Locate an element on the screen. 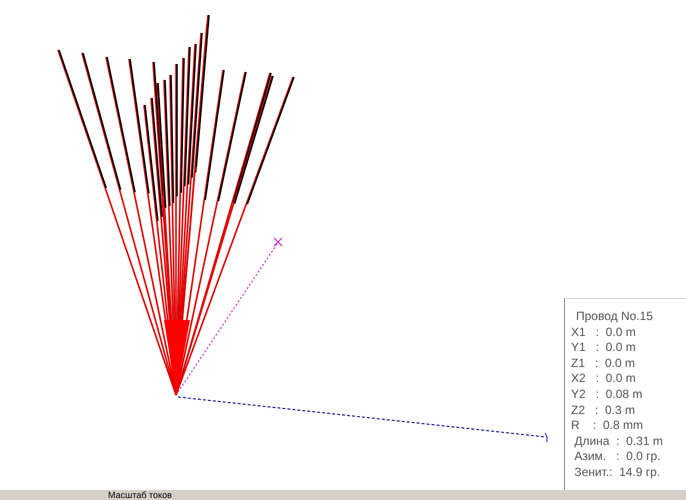  info-line: Y2 : 0.08 m is located at coordinates (607, 394).